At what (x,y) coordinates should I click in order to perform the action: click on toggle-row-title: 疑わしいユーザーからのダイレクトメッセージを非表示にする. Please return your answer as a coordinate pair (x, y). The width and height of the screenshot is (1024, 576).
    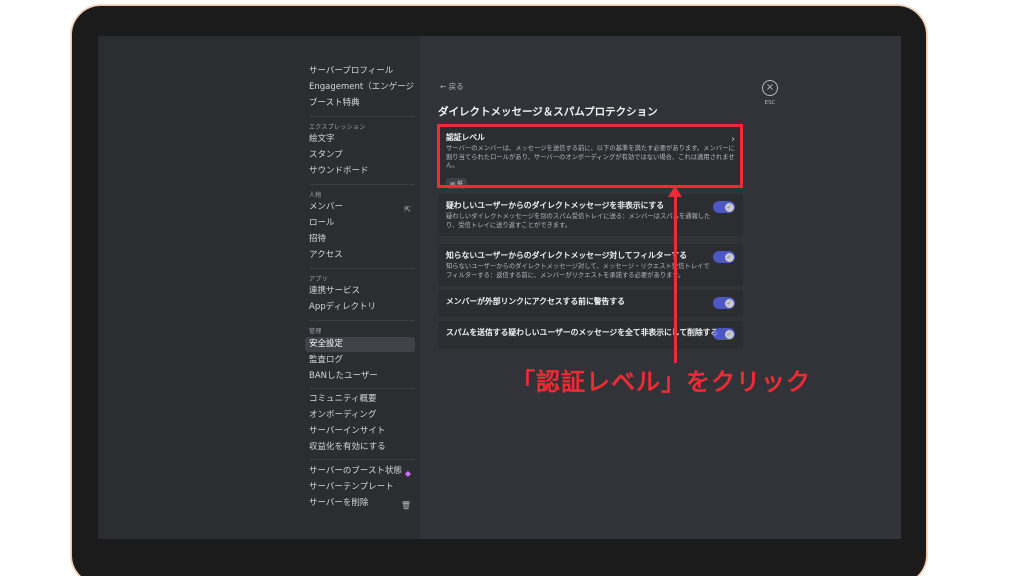
    Looking at the image, I should click on (555, 205).